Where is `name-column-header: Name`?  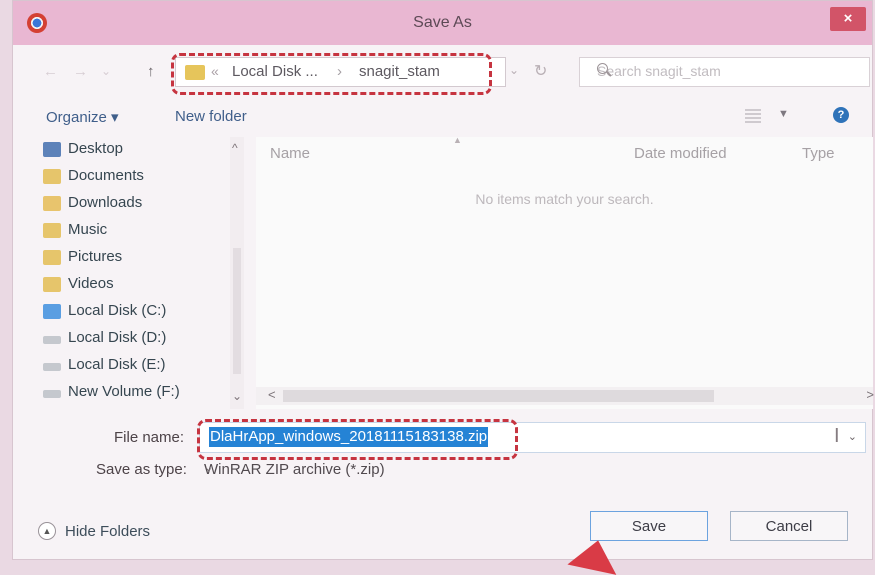 name-column-header: Name is located at coordinates (290, 153).